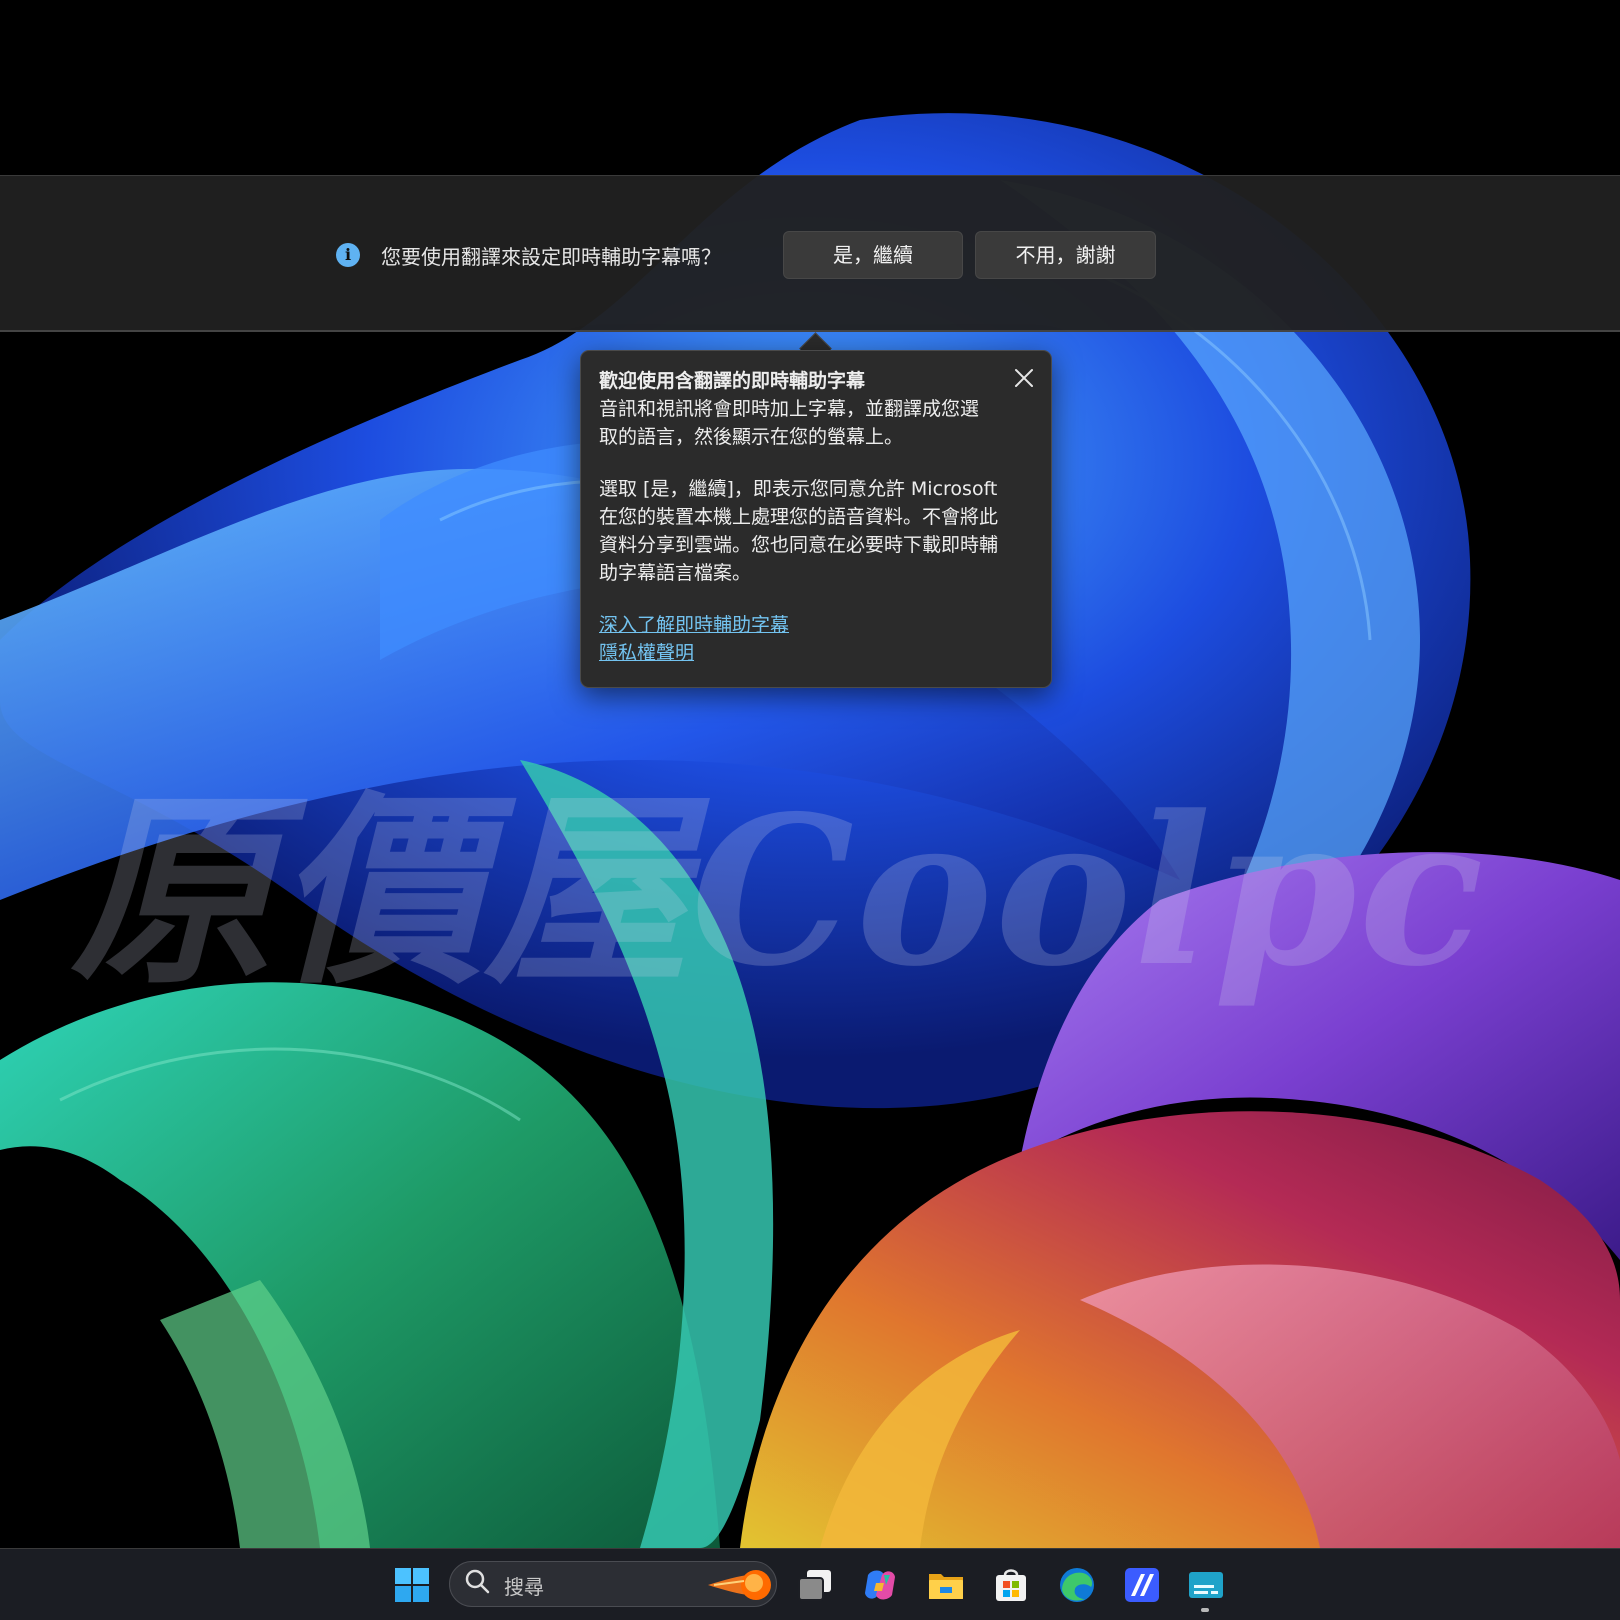 The width and height of the screenshot is (1620, 1620). Describe the element at coordinates (873, 255) in the screenshot. I see `yes-continue-button: 是，繼續` at that location.